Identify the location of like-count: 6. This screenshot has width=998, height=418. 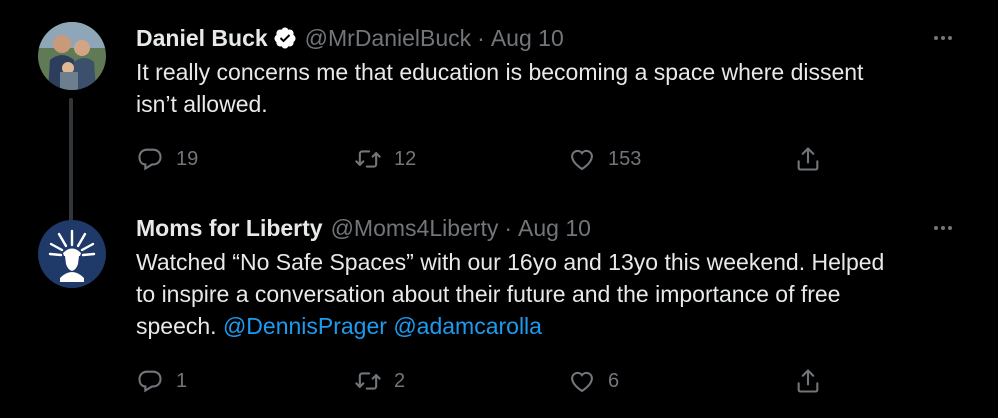
(614, 380).